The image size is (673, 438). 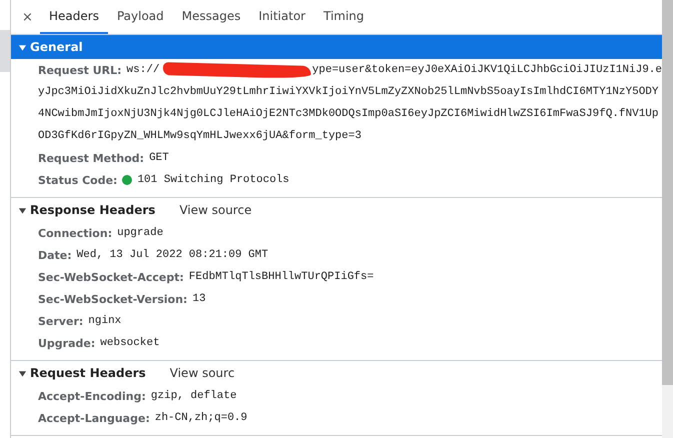 I want to click on header-value: yJpc3MiOiJidXkuZnJlc2hvbmUuY29tLmhrIiwiYXVkIjoiYnV5LmZyZXNob25lLmNvbS5oayIsImlhdCI6MTY1NzY5ODY, so click(x=349, y=92).